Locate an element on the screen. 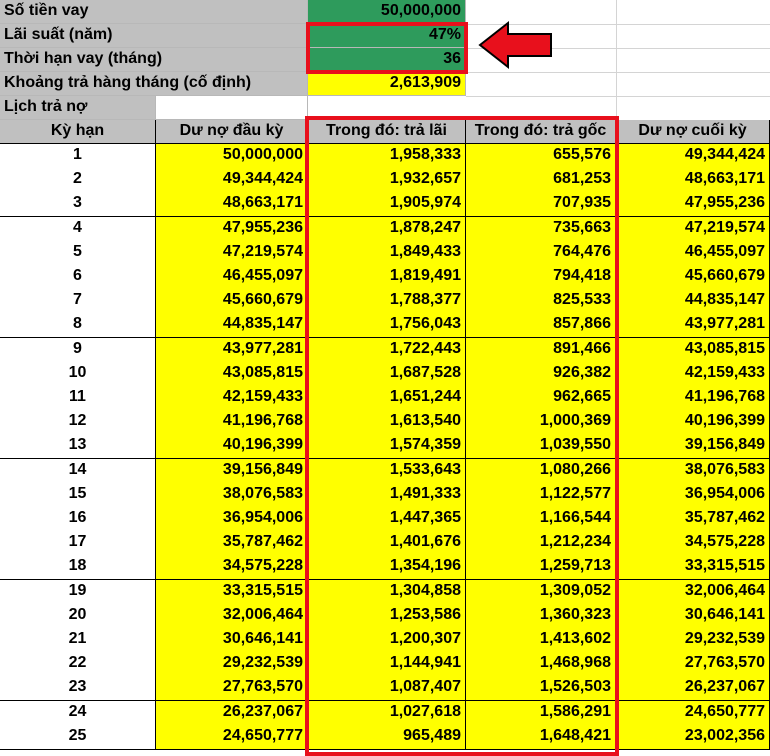 This screenshot has height=756, width=770. period-cell: 21 is located at coordinates (78, 640).